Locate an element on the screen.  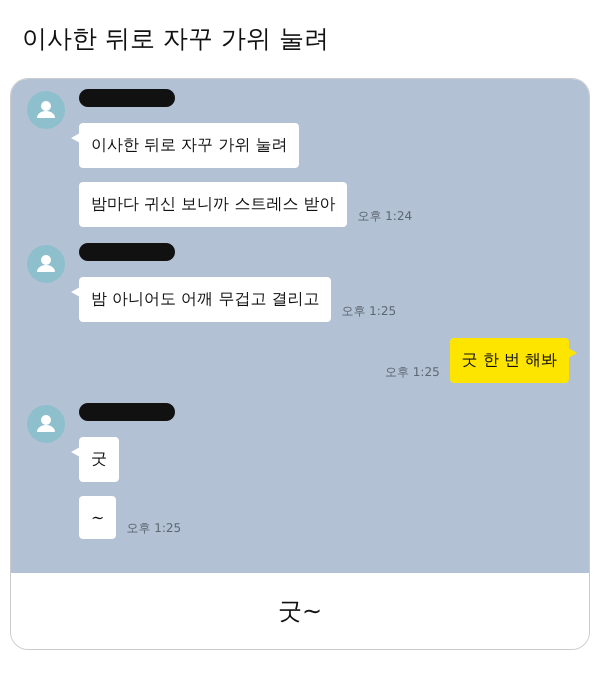
post-title: 이사한 뒤로 자꾸 가위 눌려 is located at coordinates (175, 39).